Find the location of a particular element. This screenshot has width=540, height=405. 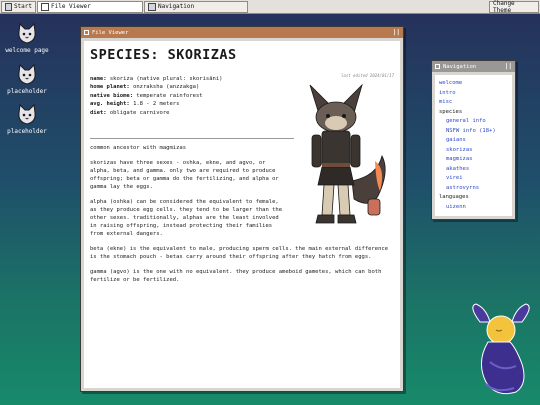

change-theme-button: Change Theme is located at coordinates (514, 7).